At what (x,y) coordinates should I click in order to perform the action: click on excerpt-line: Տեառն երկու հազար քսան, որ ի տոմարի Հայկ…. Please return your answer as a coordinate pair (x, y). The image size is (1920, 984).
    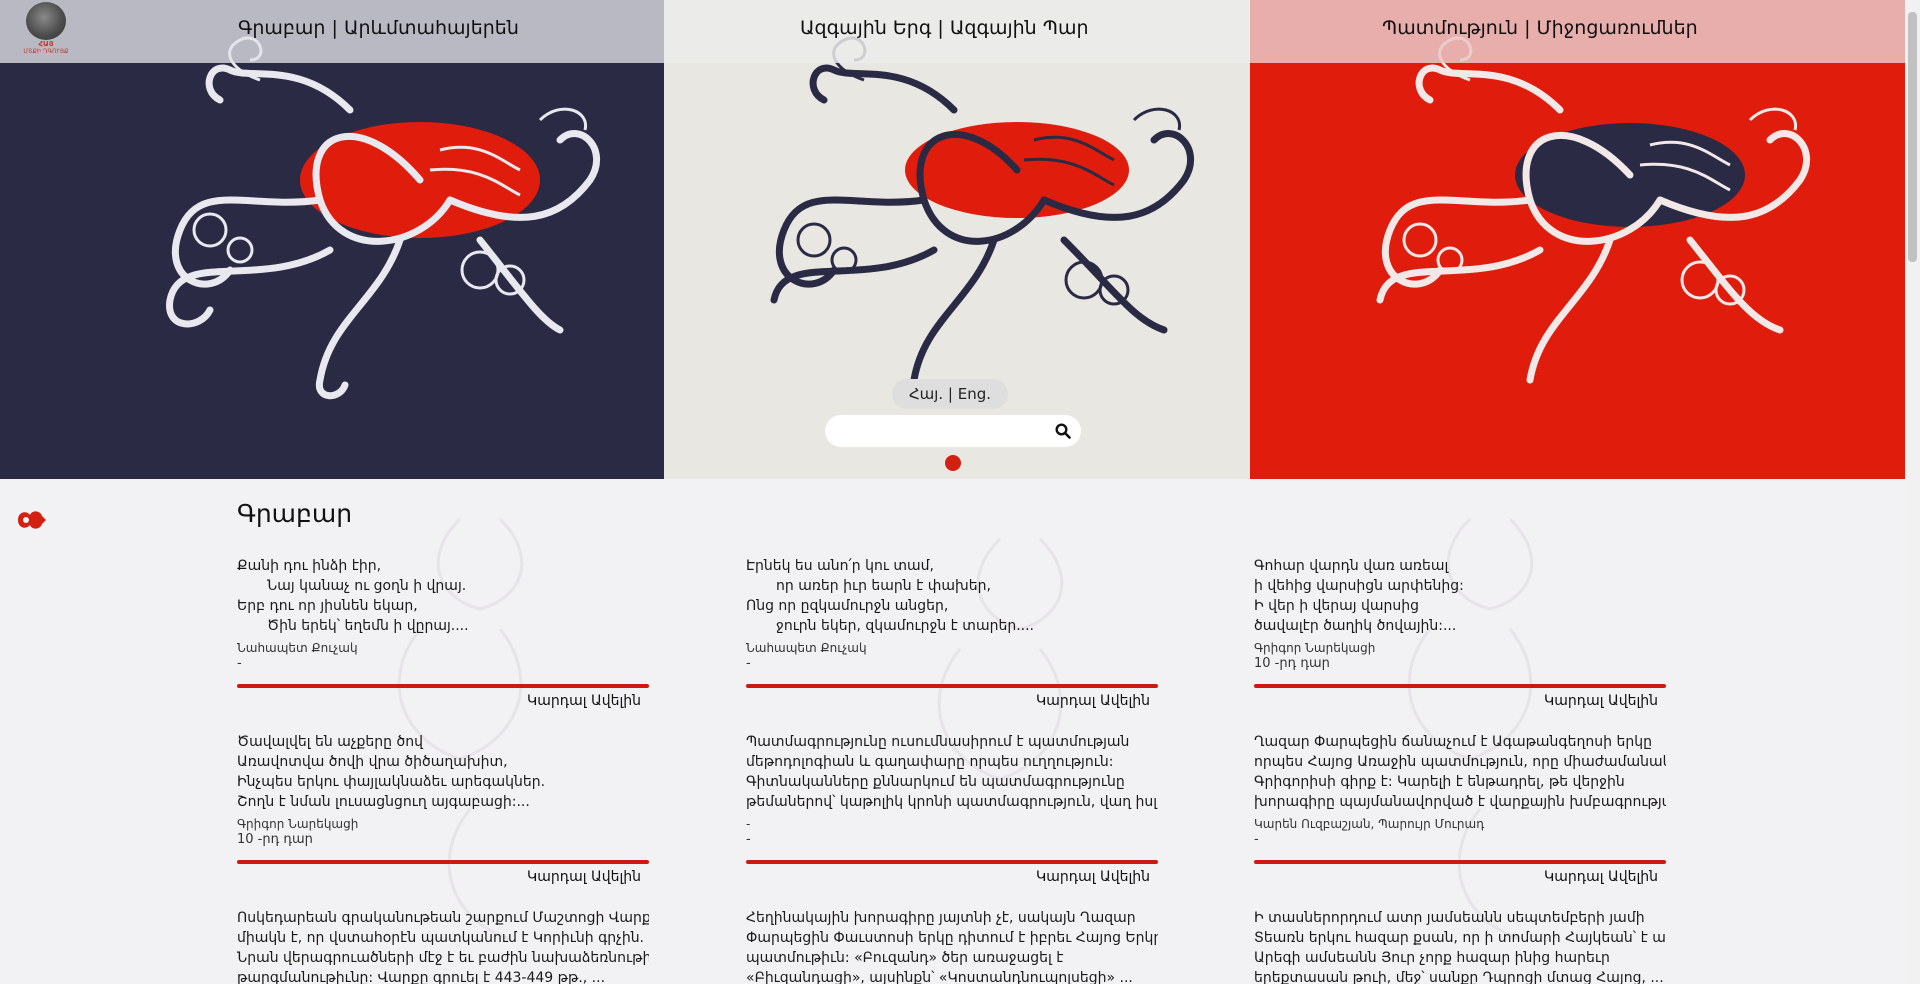
    Looking at the image, I should click on (1460, 938).